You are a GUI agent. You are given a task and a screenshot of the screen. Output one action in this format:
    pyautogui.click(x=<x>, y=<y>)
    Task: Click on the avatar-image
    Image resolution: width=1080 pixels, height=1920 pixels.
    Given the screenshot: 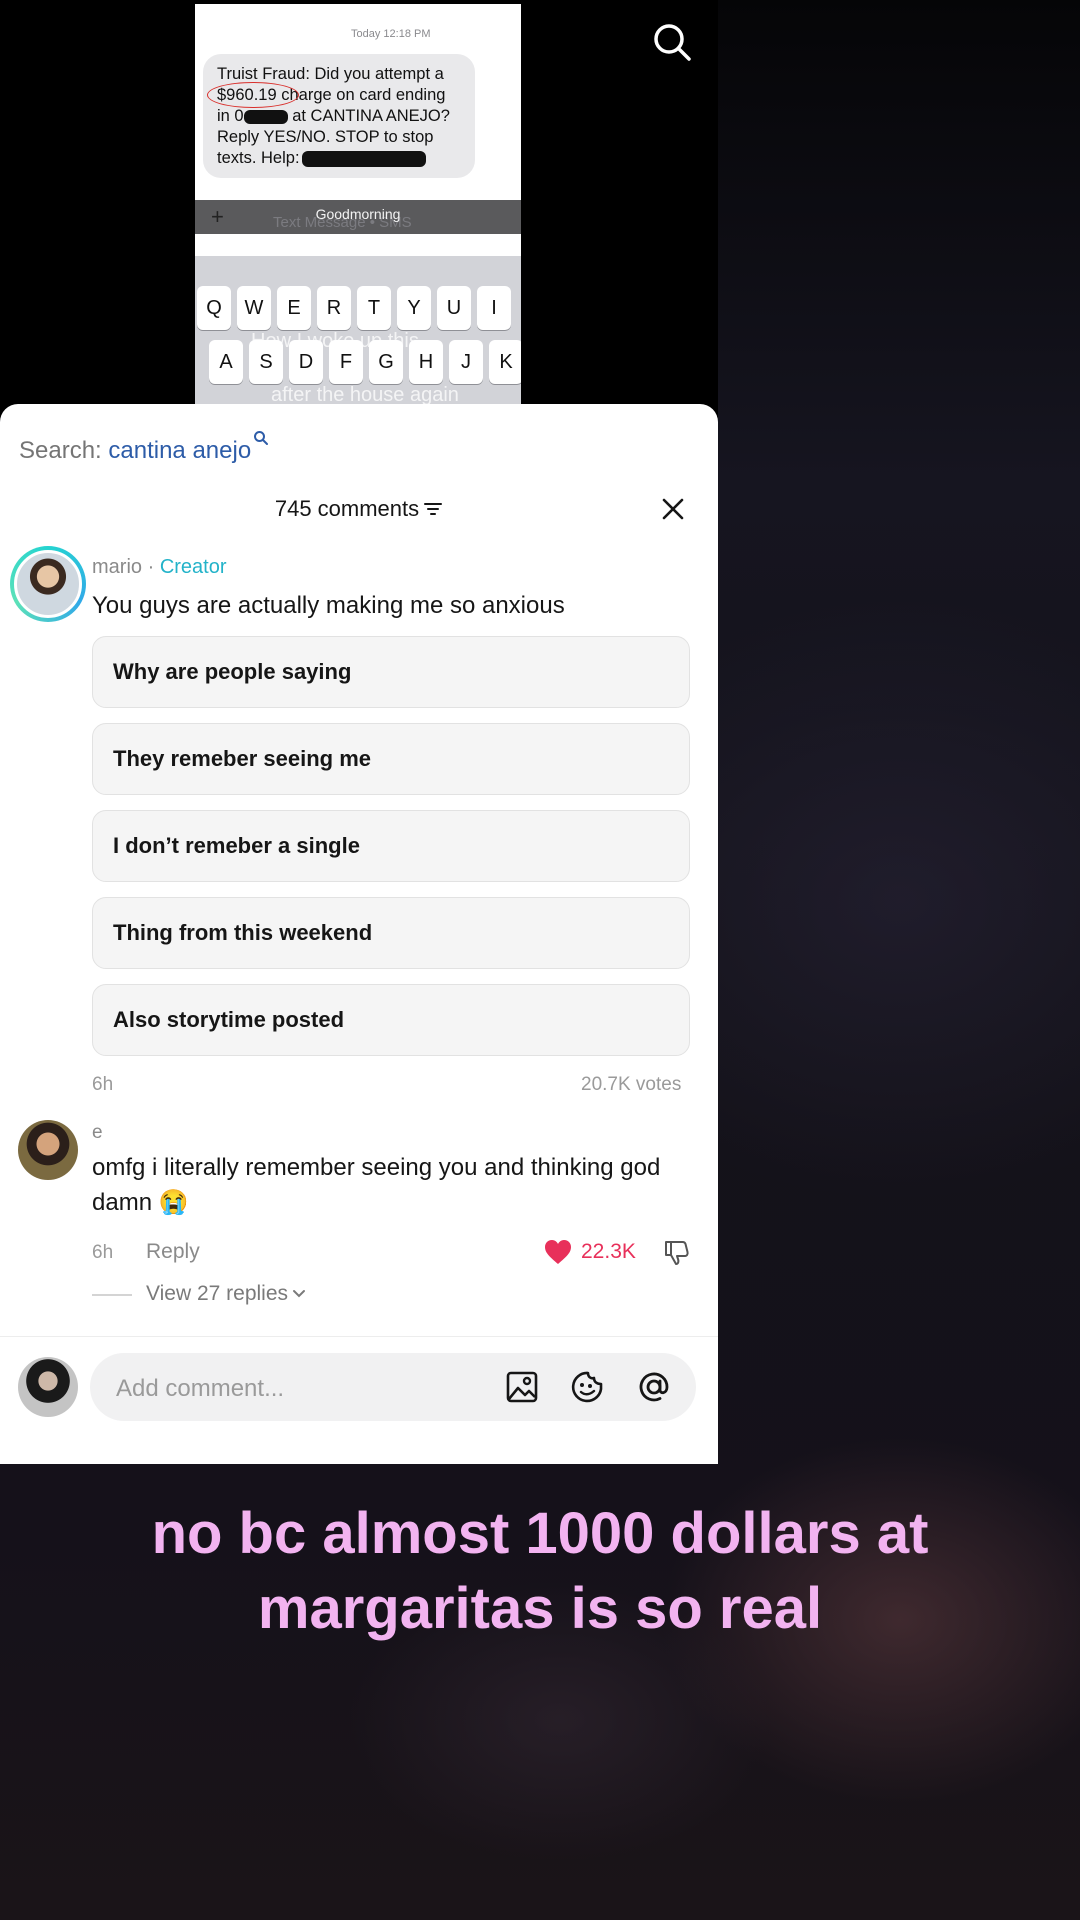 What is the action you would take?
    pyautogui.click(x=48, y=584)
    